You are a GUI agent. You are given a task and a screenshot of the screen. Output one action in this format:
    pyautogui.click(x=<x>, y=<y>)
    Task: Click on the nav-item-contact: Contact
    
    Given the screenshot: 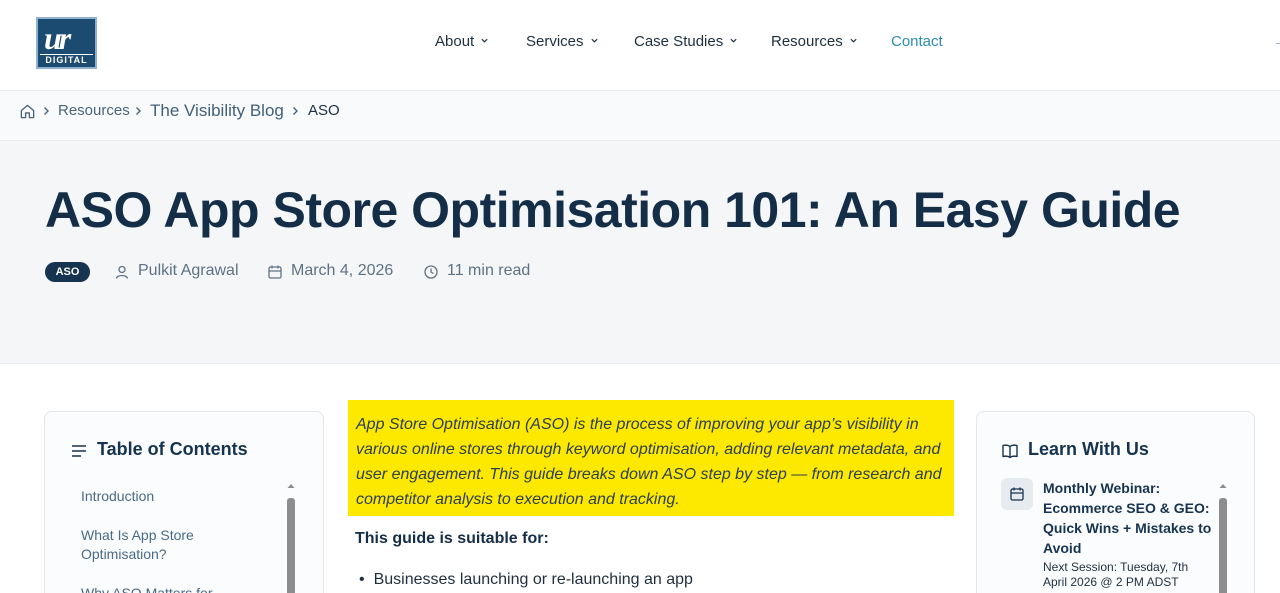 What is the action you would take?
    pyautogui.click(x=917, y=41)
    